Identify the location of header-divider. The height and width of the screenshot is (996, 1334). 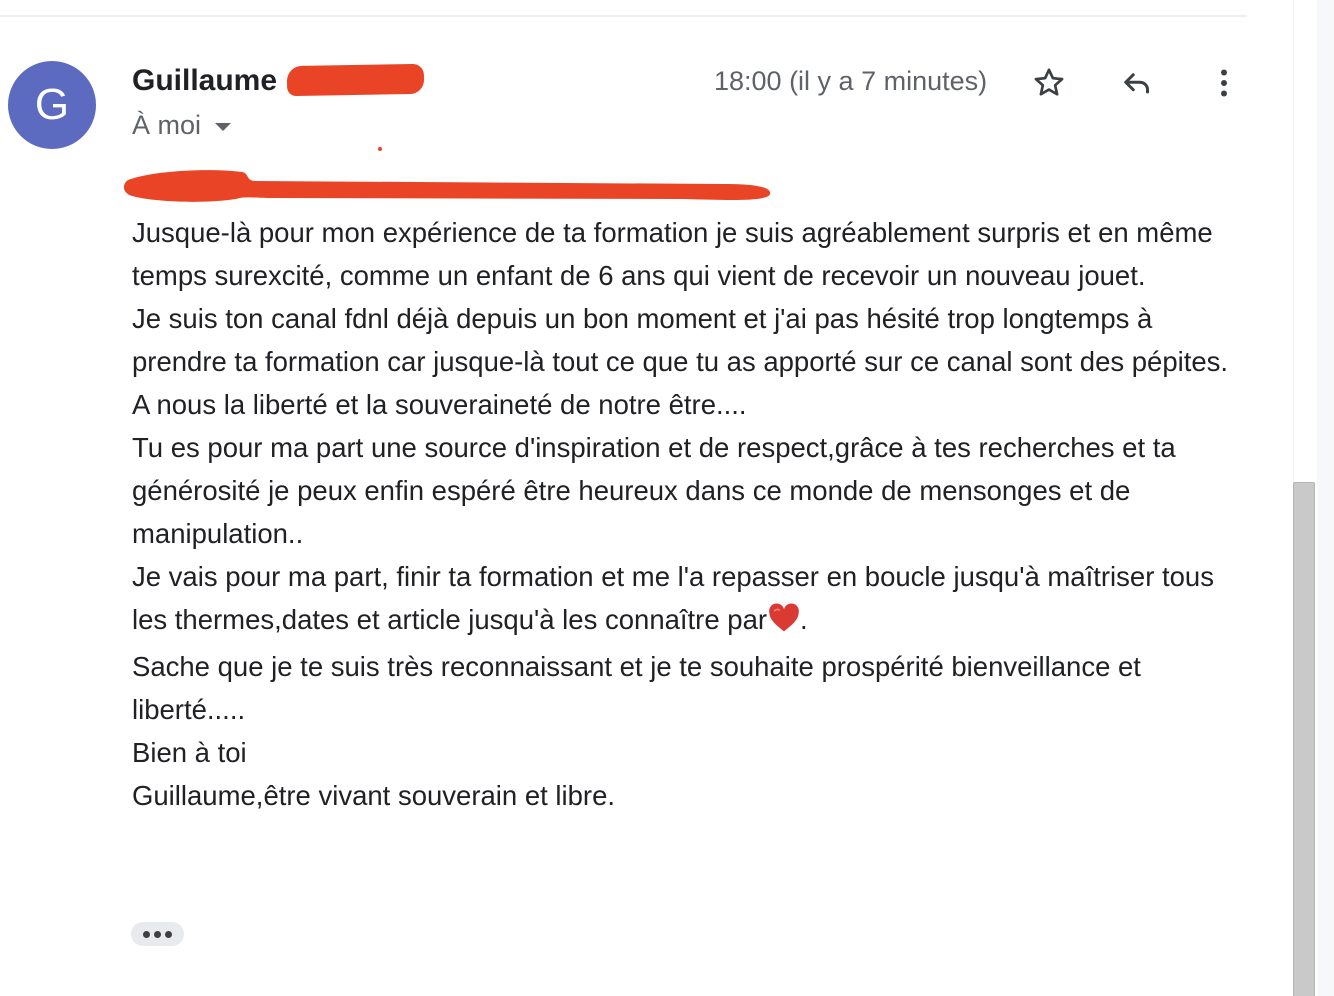
(623, 16).